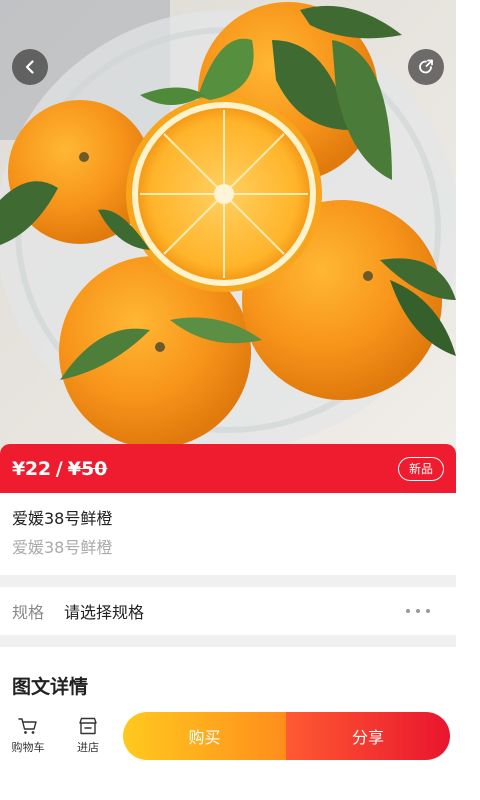 The image size is (480, 800). What do you see at coordinates (28, 612) in the screenshot?
I see `spec-label: 规格` at bounding box center [28, 612].